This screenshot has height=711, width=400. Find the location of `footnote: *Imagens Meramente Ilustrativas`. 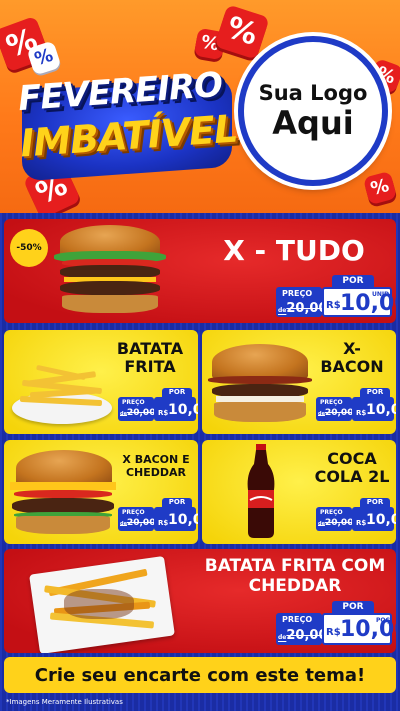

footnote: *Imagens Meramente Ilustrativas is located at coordinates (64, 702).